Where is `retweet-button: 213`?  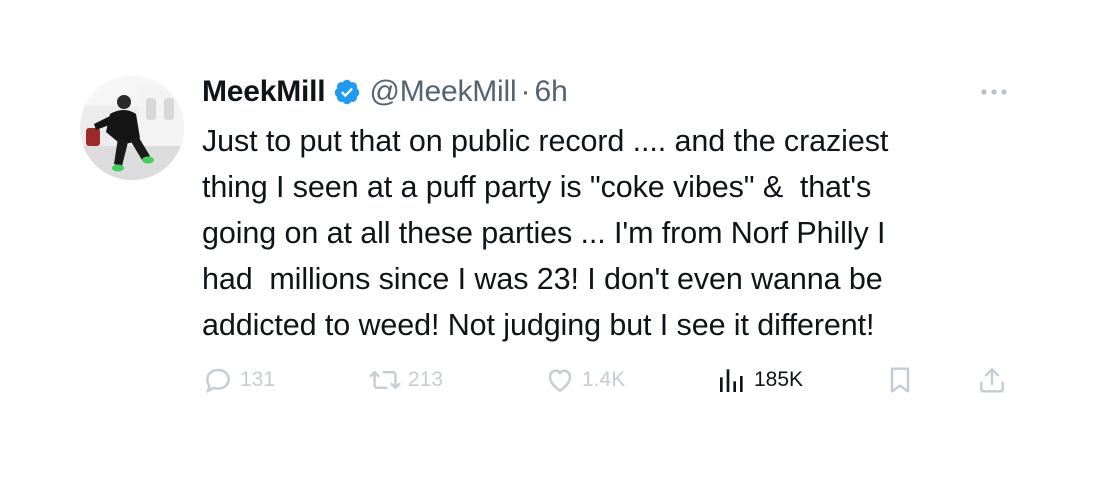
retweet-button: 213 is located at coordinates (405, 380).